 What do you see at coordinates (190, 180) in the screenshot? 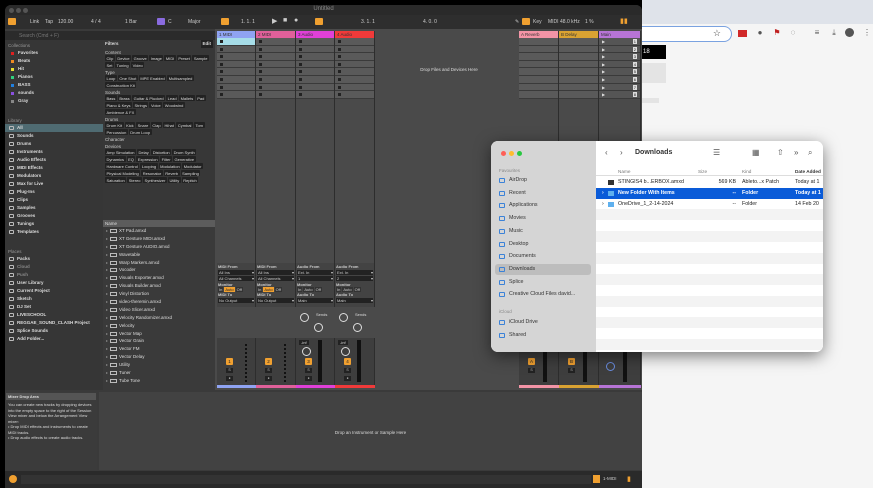
I see `filter-tag: Repitch` at bounding box center [190, 180].